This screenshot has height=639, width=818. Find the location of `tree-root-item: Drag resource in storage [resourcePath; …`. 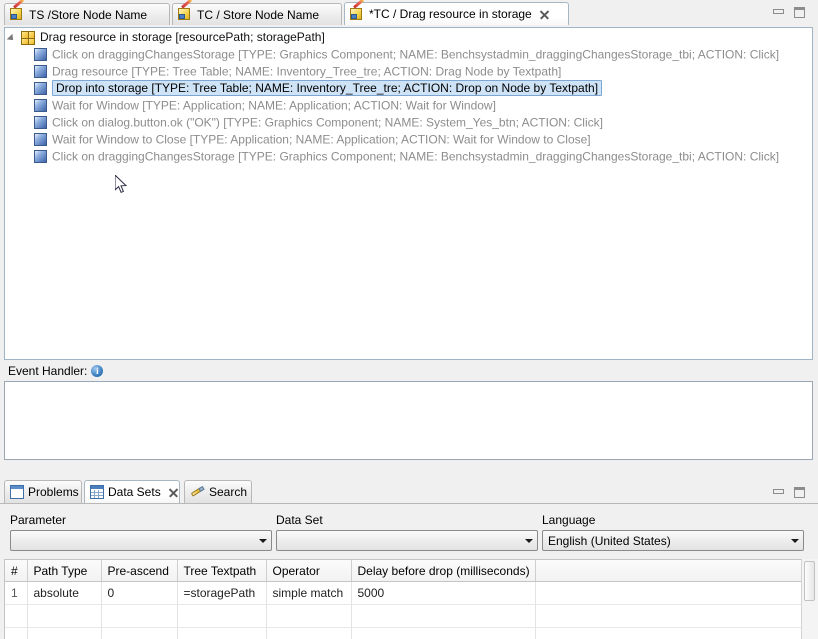

tree-root-item: Drag resource in storage [resourcePath; … is located at coordinates (408, 37).